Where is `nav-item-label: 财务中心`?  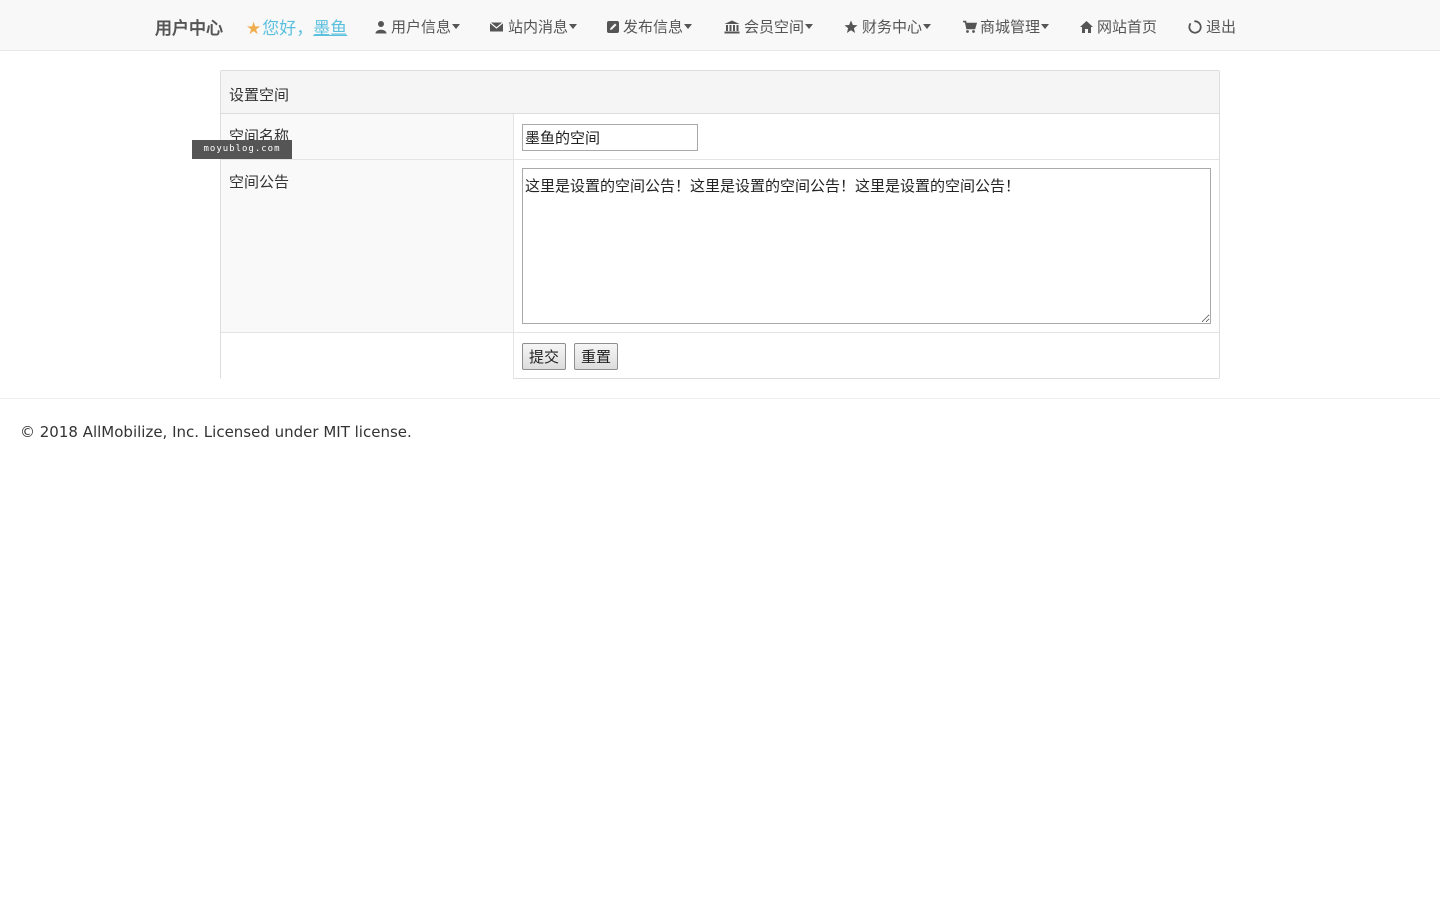 nav-item-label: 财务中心 is located at coordinates (892, 27).